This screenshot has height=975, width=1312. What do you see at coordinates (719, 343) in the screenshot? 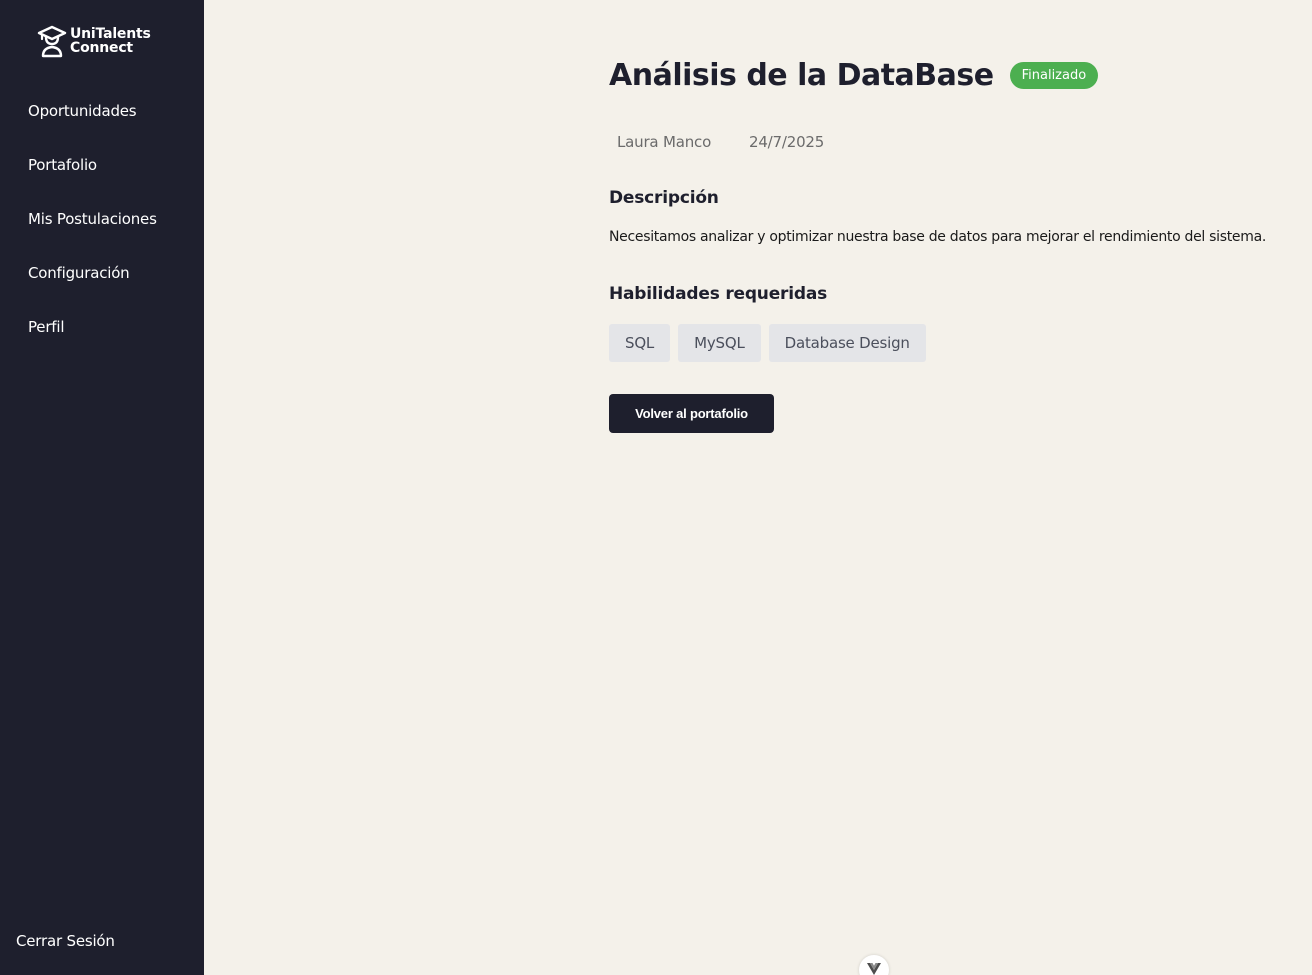
I see `skill-tag-mysql: MySQL` at bounding box center [719, 343].